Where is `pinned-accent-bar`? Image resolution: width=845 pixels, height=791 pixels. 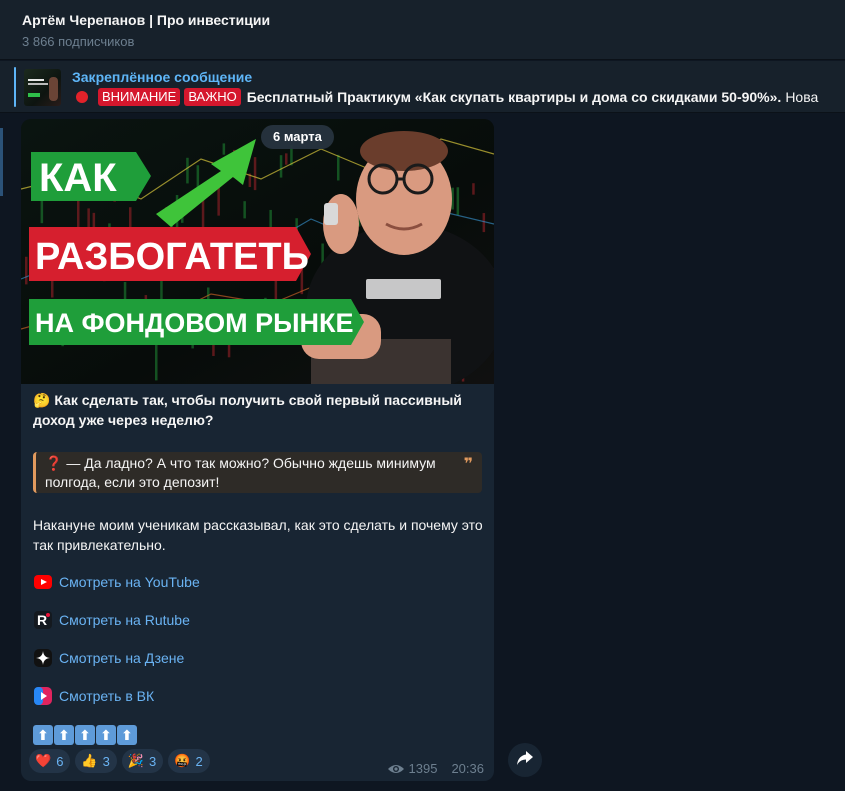 pinned-accent-bar is located at coordinates (15, 87).